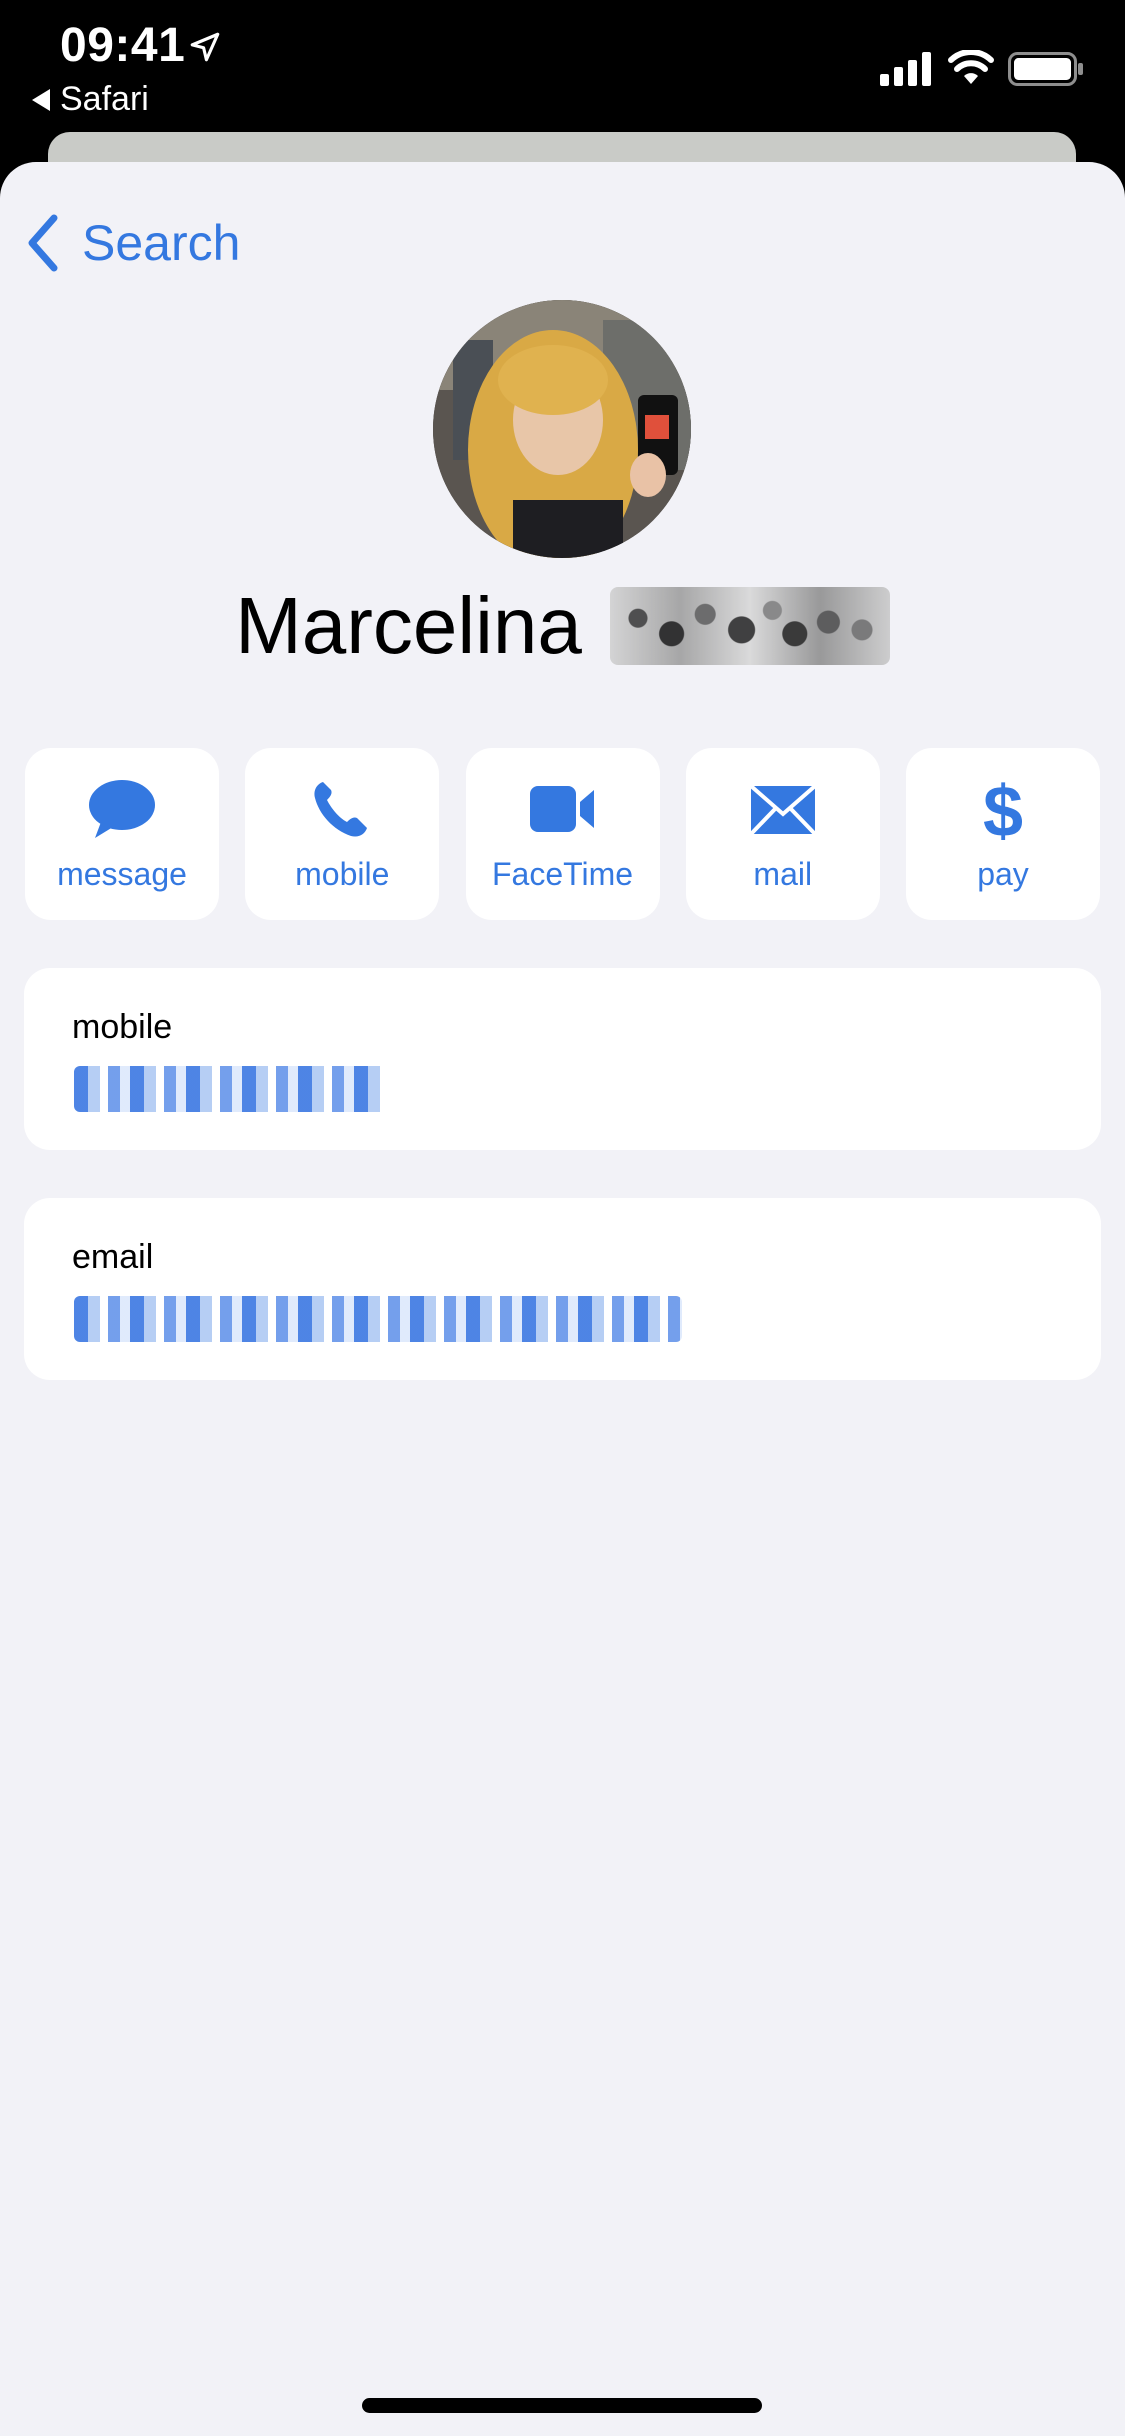 This screenshot has width=1125, height=2436. I want to click on contact-avatar, so click(562, 429).